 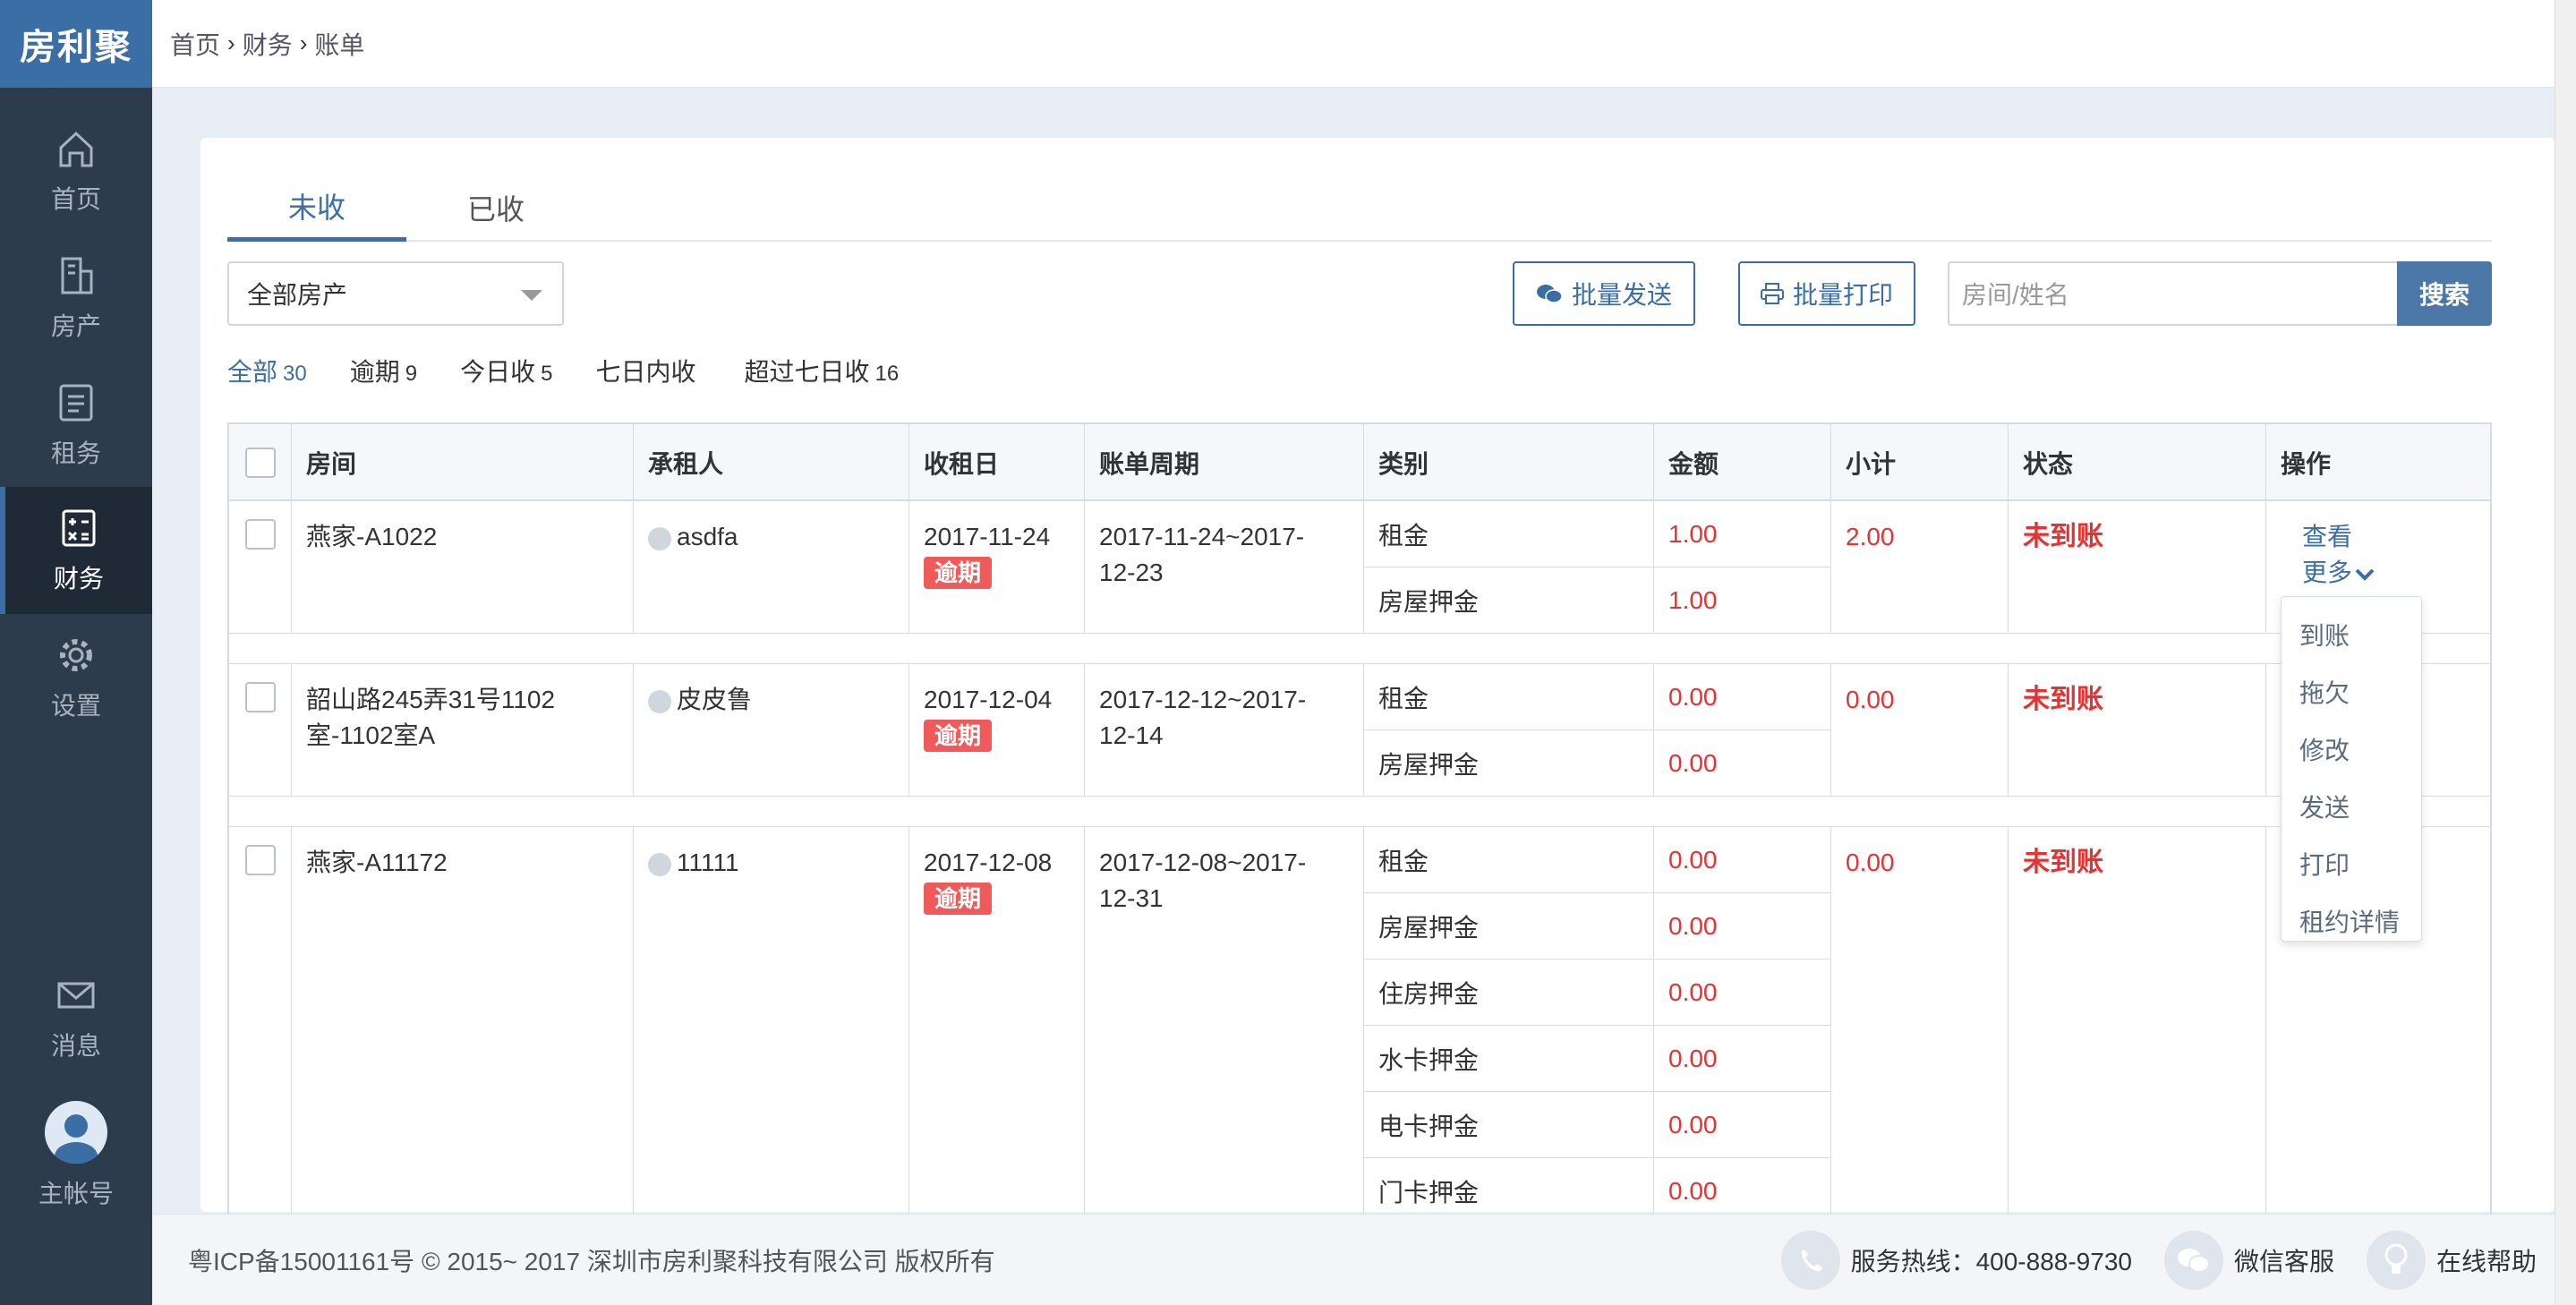 What do you see at coordinates (77, 275) in the screenshot?
I see `building-icon` at bounding box center [77, 275].